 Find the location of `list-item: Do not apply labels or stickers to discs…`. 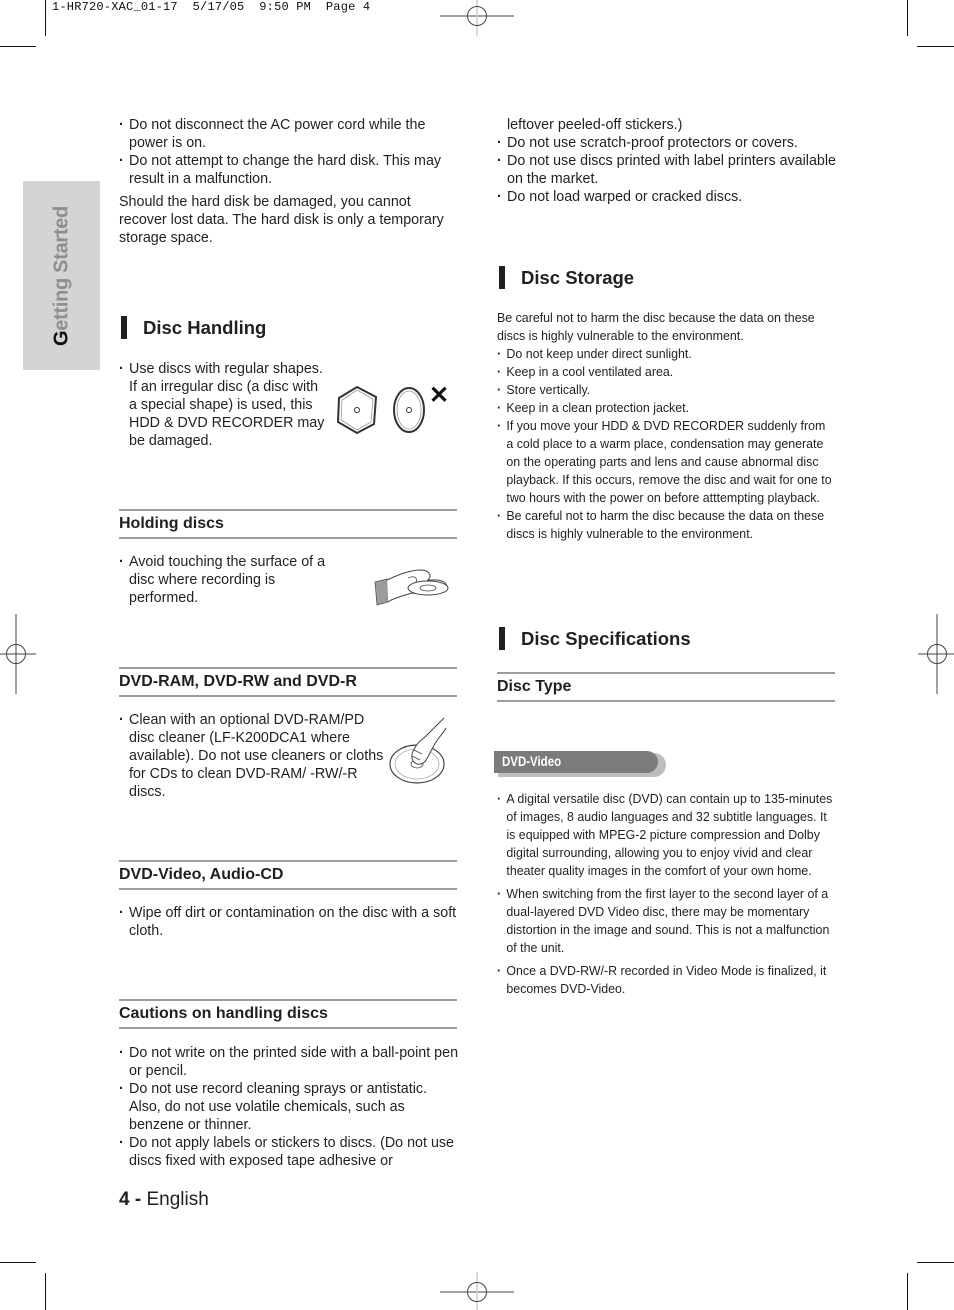

list-item: Do not apply labels or stickers to discs… is located at coordinates (289, 1152).